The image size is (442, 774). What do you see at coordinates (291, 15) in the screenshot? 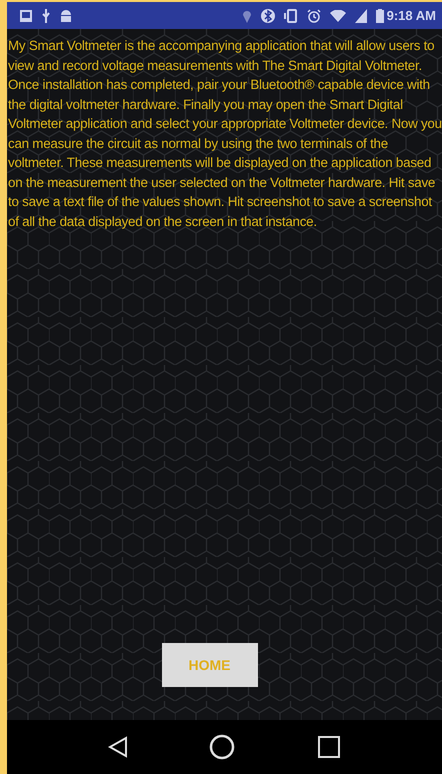
I see `vibrate-icon` at bounding box center [291, 15].